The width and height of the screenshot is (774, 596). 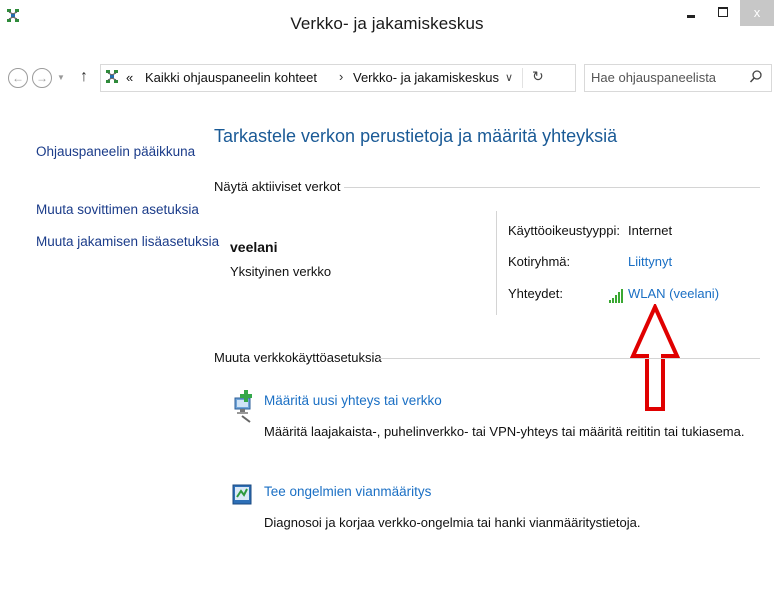 What do you see at coordinates (691, 13) in the screenshot?
I see `minimize-button` at bounding box center [691, 13].